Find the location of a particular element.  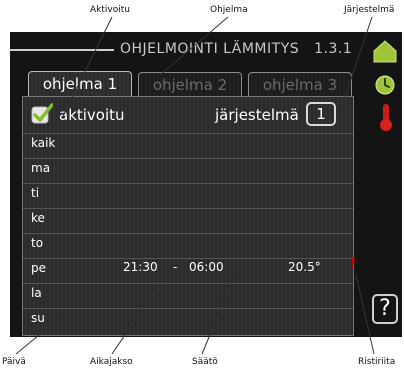

day-row-su: su is located at coordinates (188, 318).